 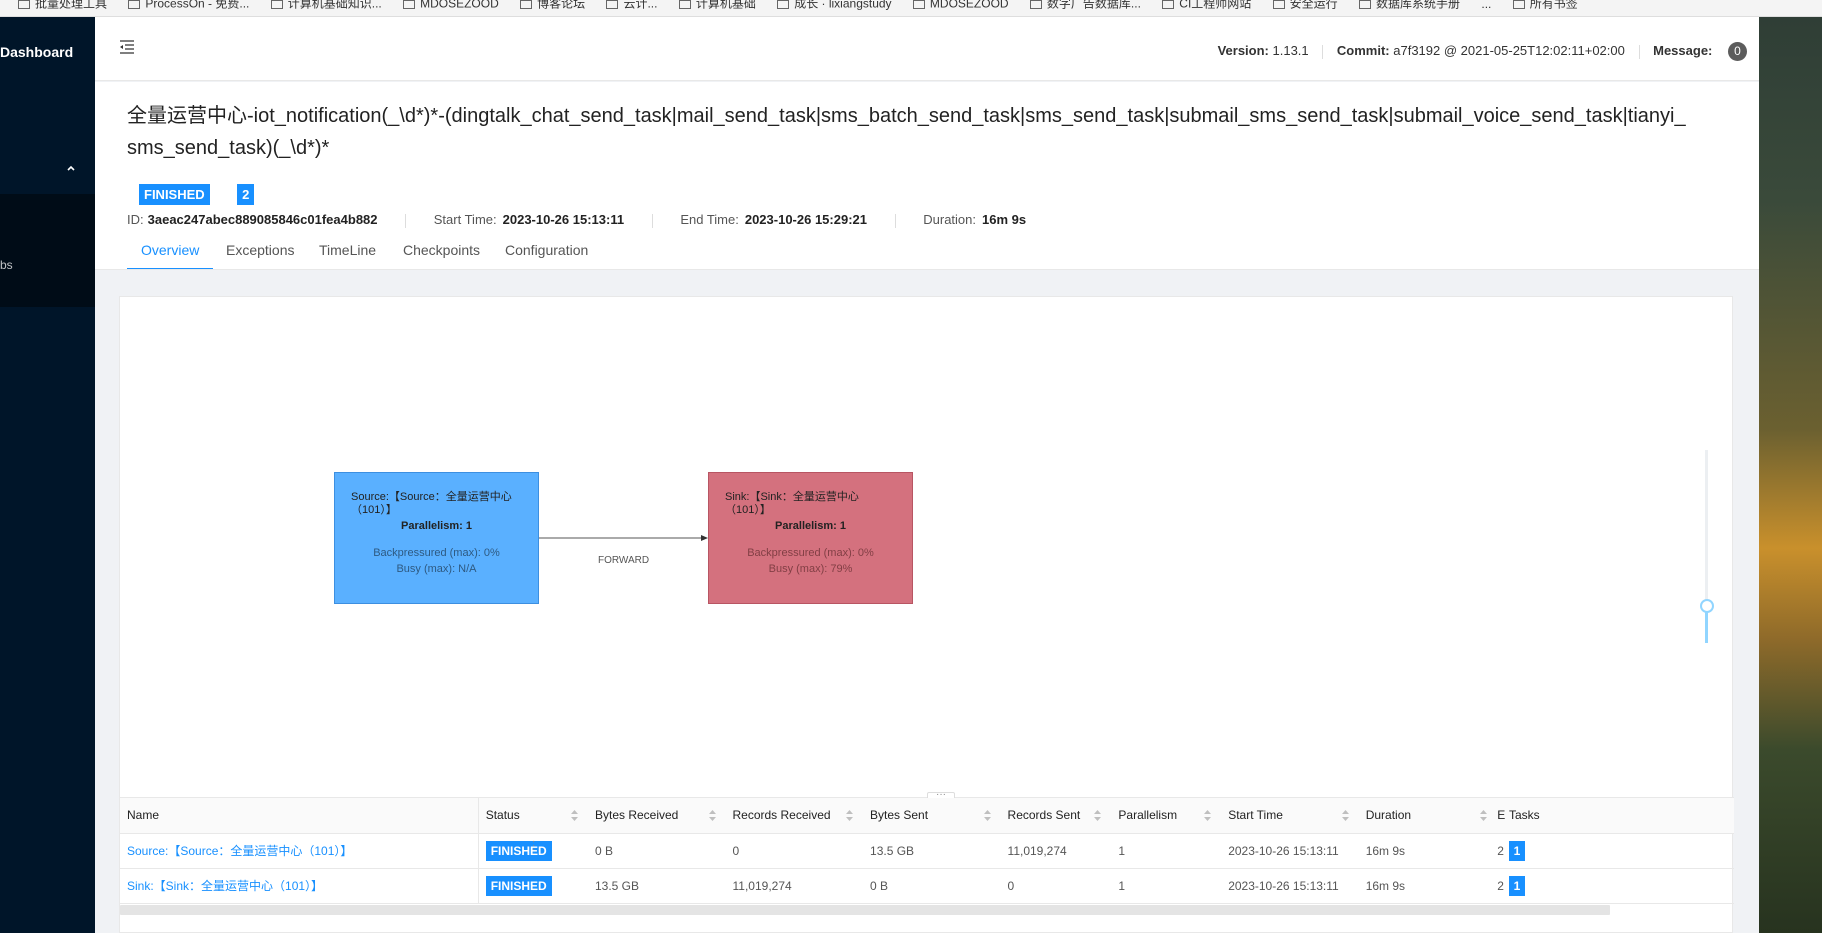 I want to click on menu-fold-icon, so click(x=127, y=47).